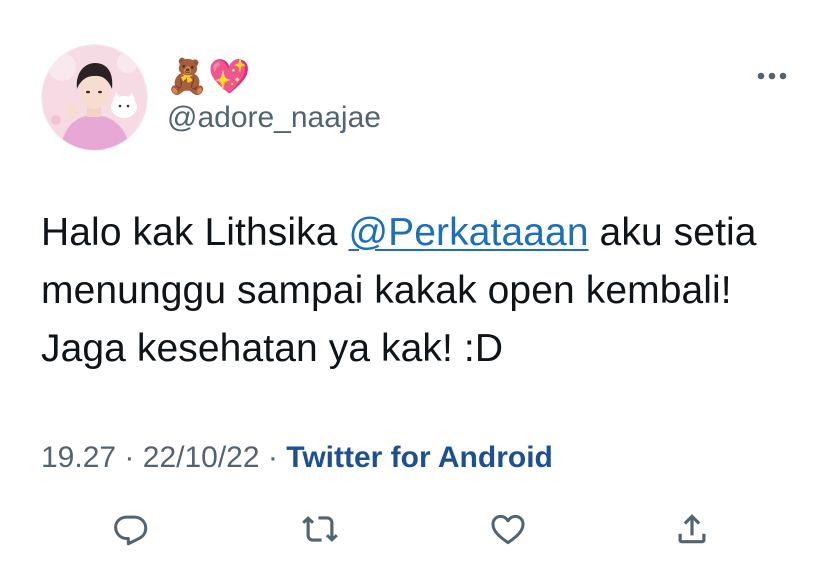  I want to click on tweet-source-link: Twitter for Android, so click(419, 457).